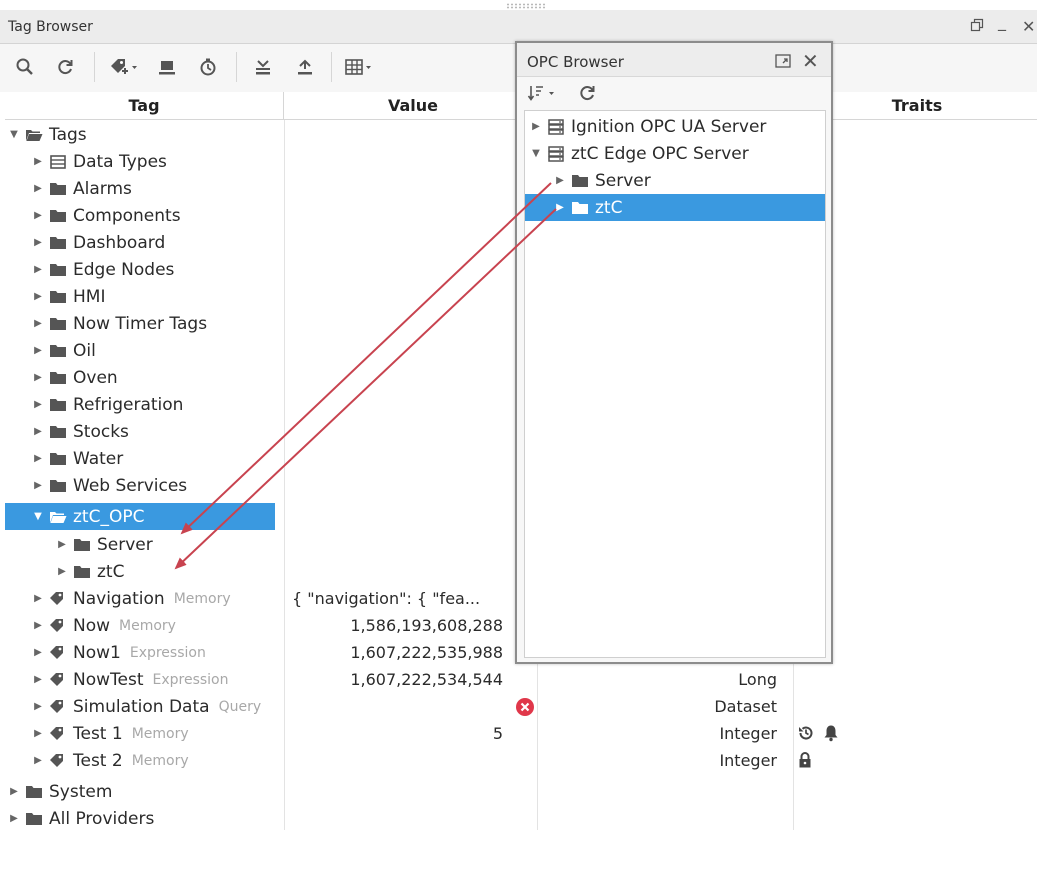 This screenshot has height=894, width=1037. I want to click on tag-row-simulation-data: ▶ Simulation Data Query Dataset, so click(521, 706).